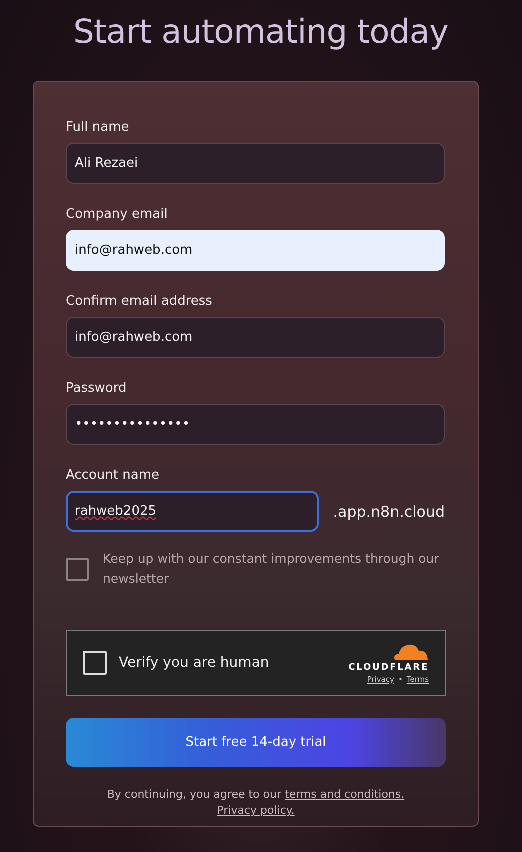  Describe the element at coordinates (96, 389) in the screenshot. I see `field-label: Password` at that location.